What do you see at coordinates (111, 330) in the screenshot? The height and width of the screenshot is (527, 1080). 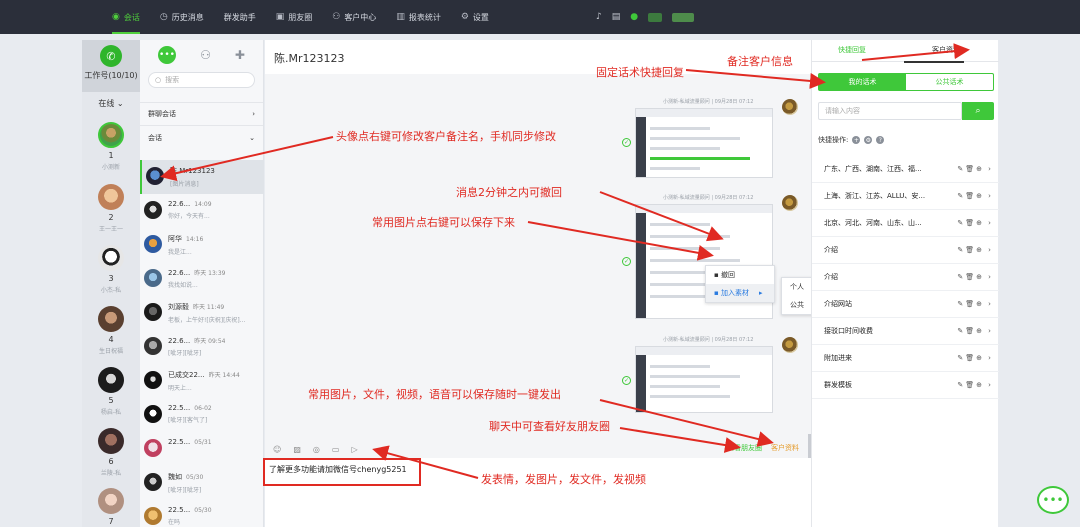 I see `account-item: 4 生日祝福` at bounding box center [111, 330].